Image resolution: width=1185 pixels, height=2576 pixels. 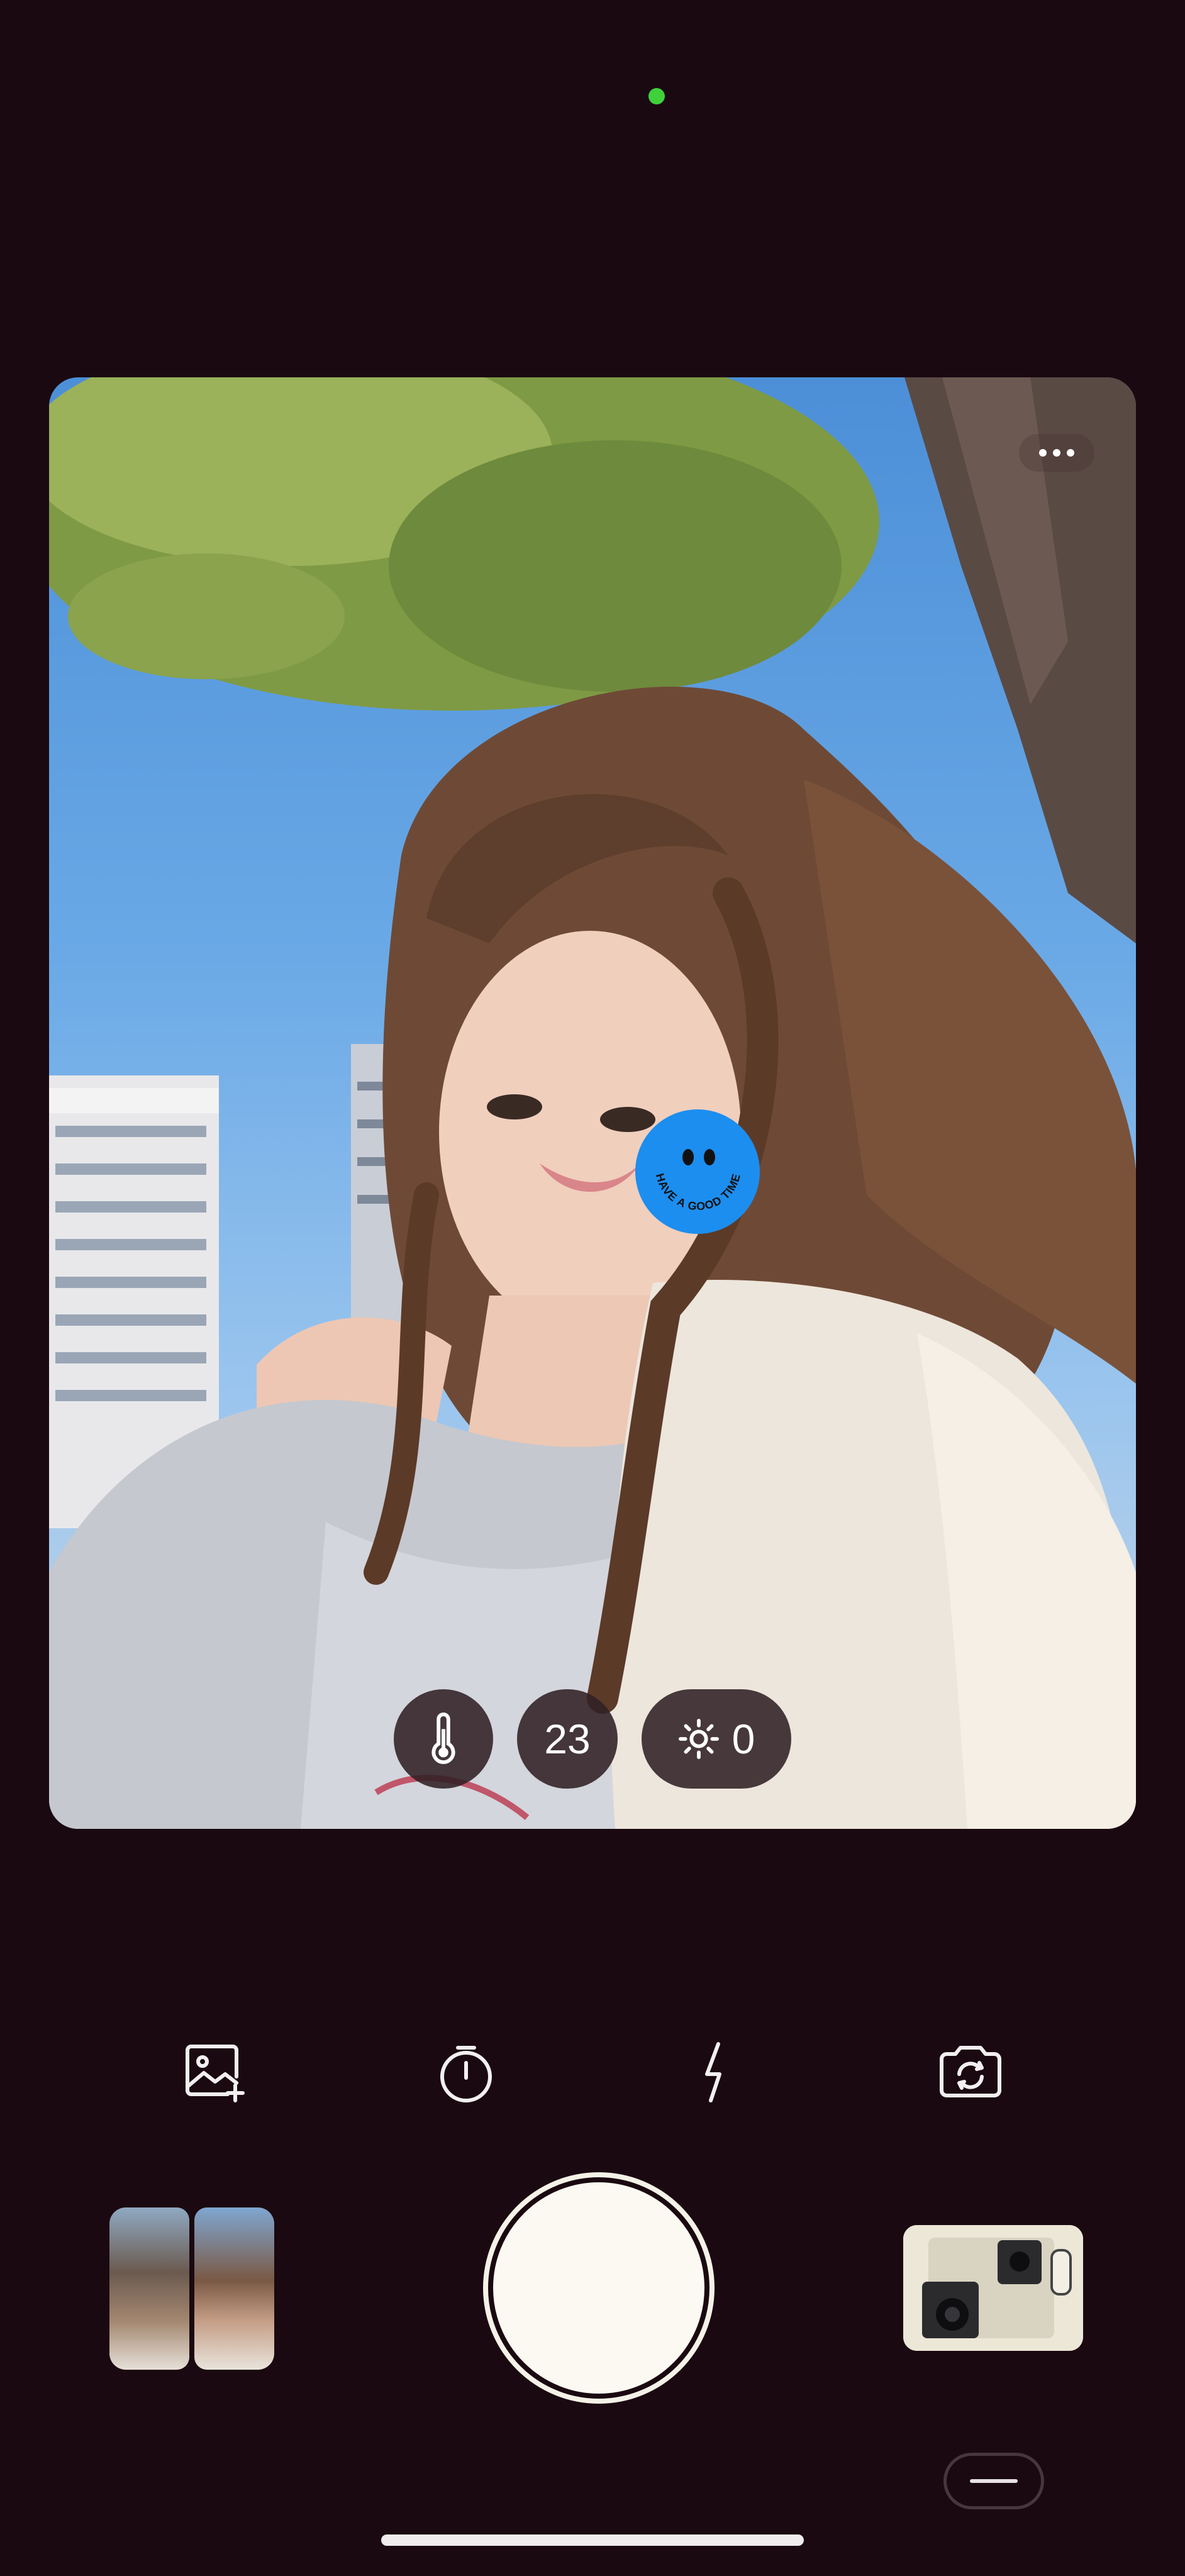 I want to click on thermometer-icon, so click(x=443, y=1738).